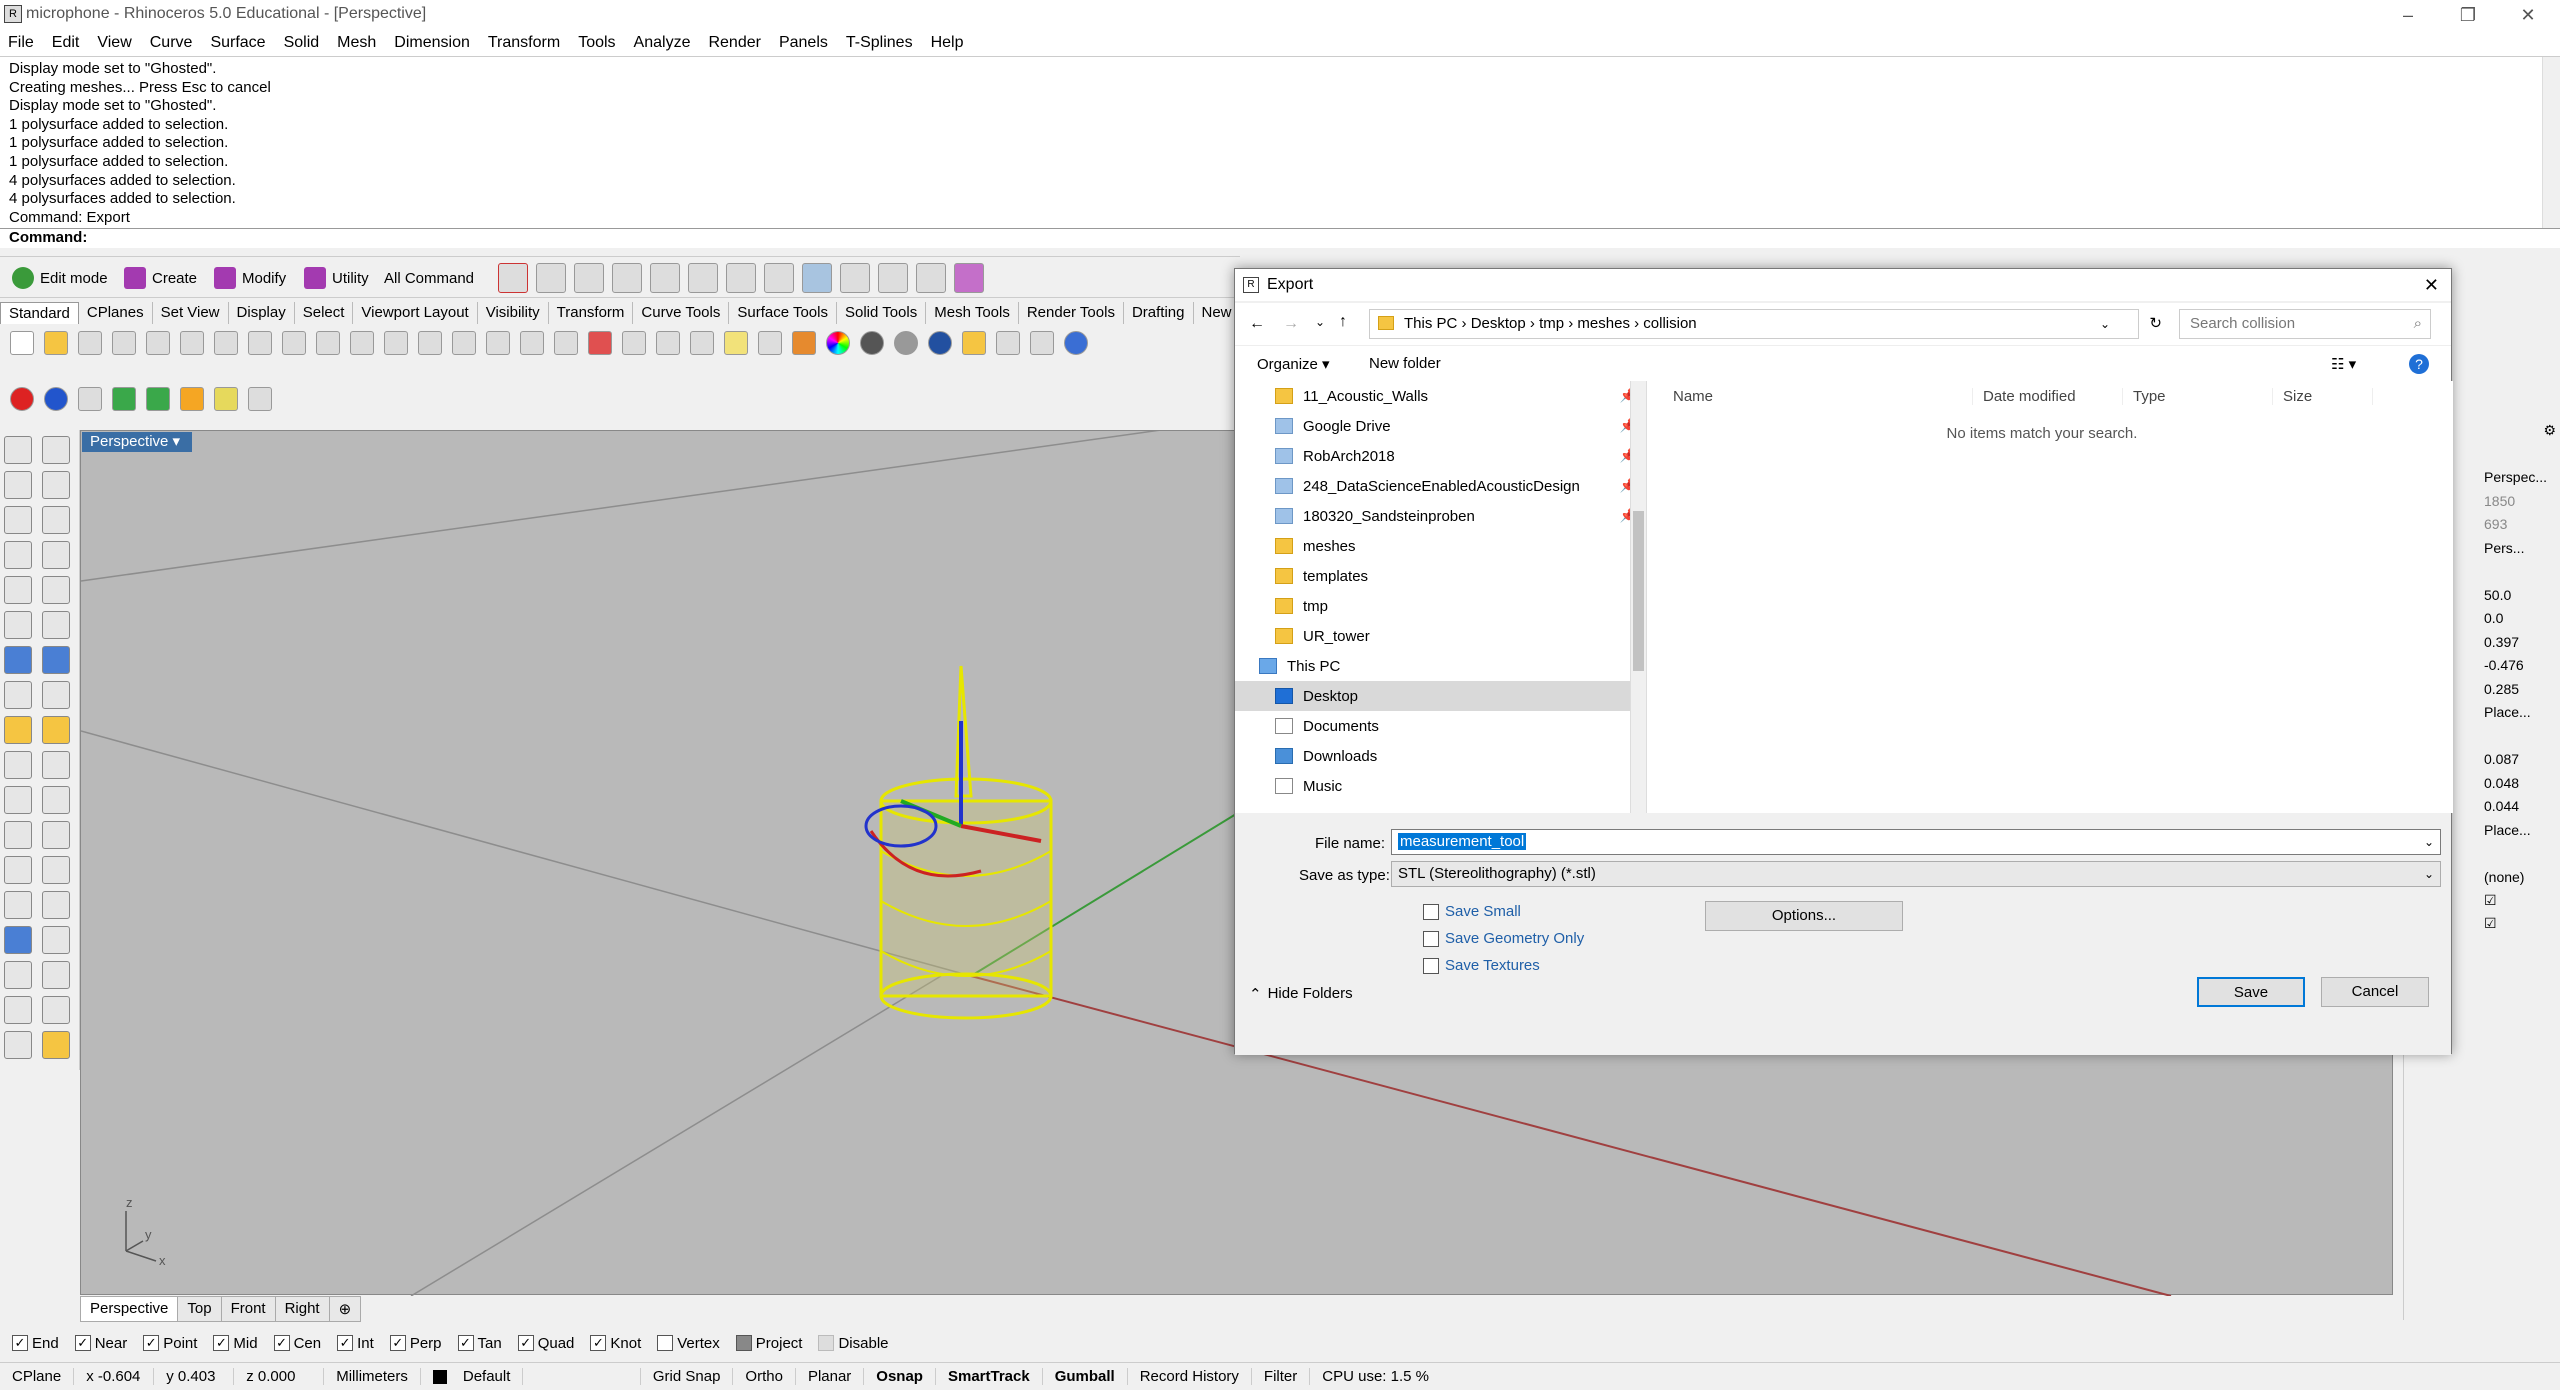 This screenshot has height=1390, width=2560. Describe the element at coordinates (1085, 1376) in the screenshot. I see `status-gumball: Gumball` at that location.